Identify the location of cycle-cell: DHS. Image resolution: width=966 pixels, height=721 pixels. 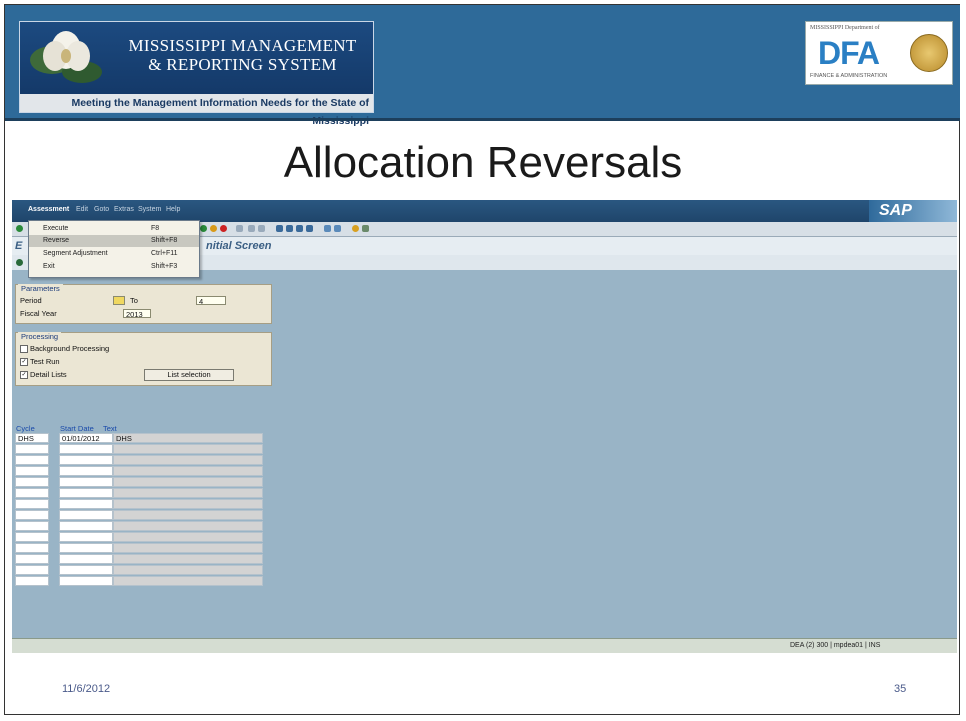
(32, 438).